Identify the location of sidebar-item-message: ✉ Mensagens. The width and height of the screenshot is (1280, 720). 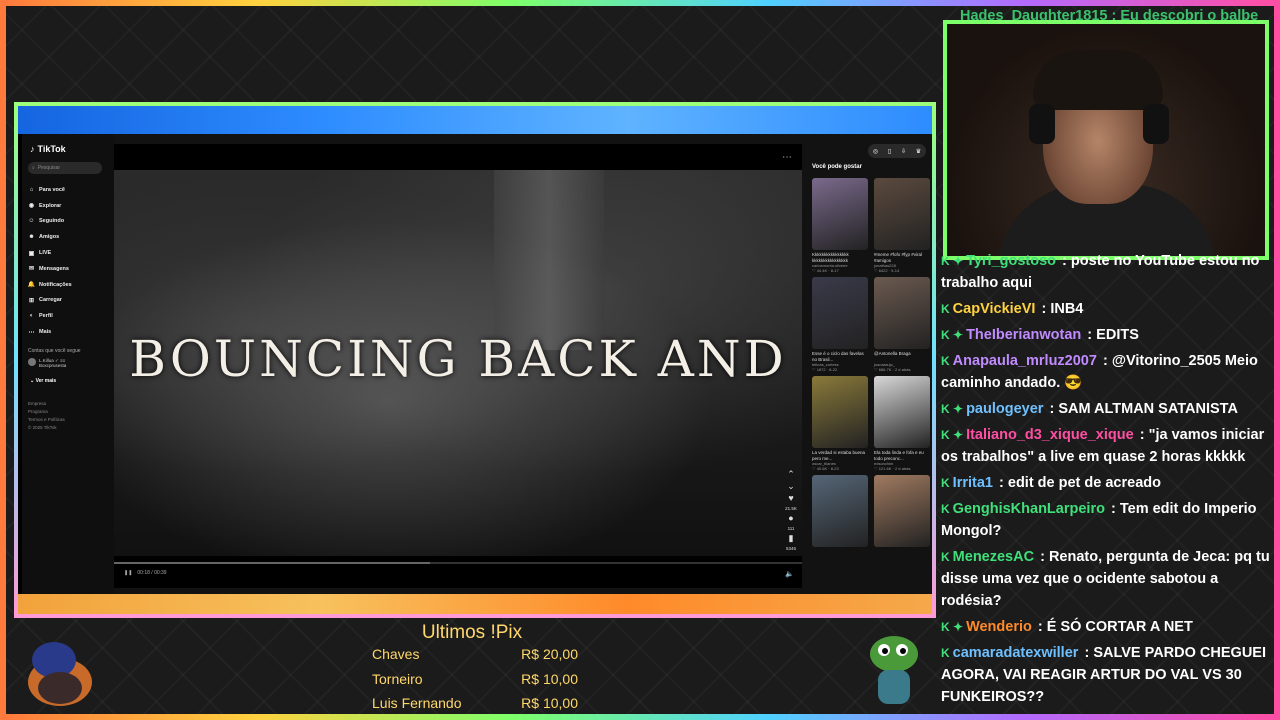
(70, 269).